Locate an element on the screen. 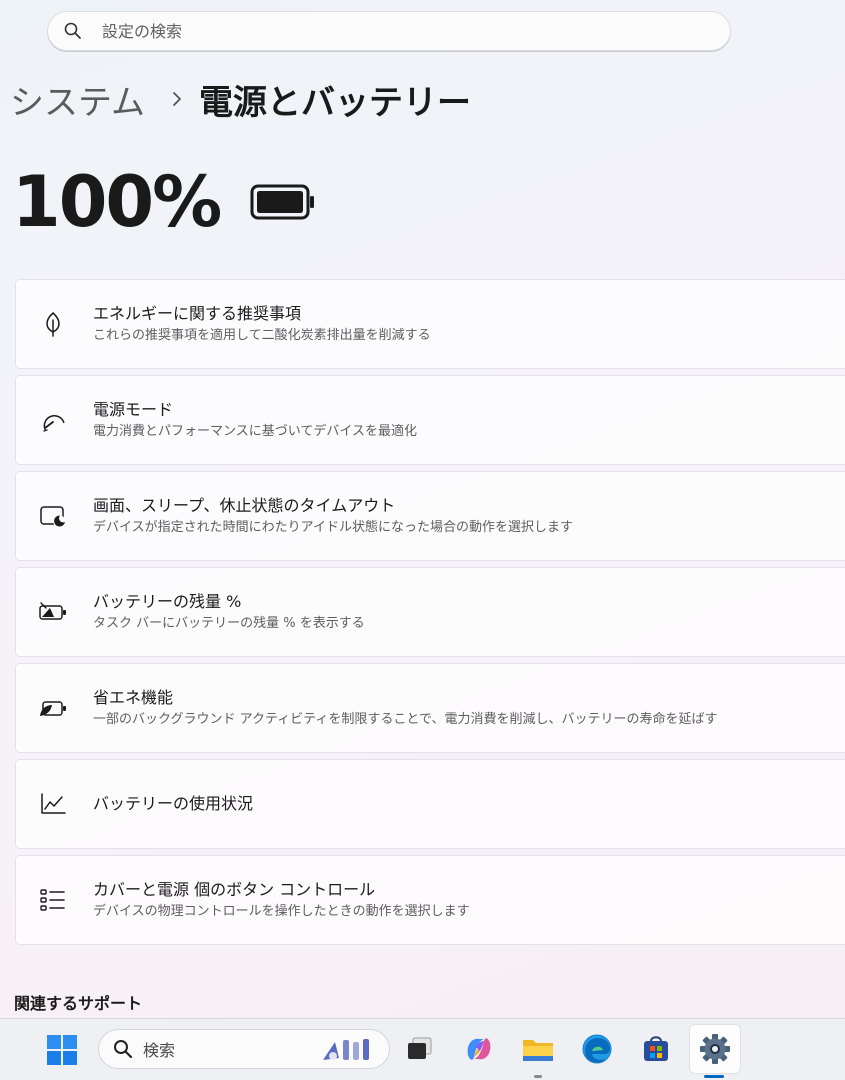  taskbar-settings is located at coordinates (715, 1049).